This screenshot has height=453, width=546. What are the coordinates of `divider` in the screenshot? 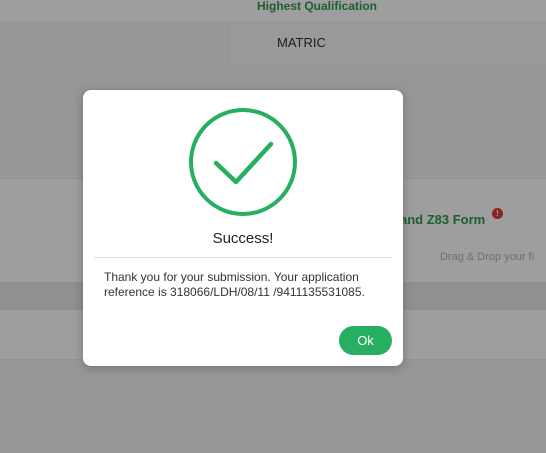 It's located at (243, 257).